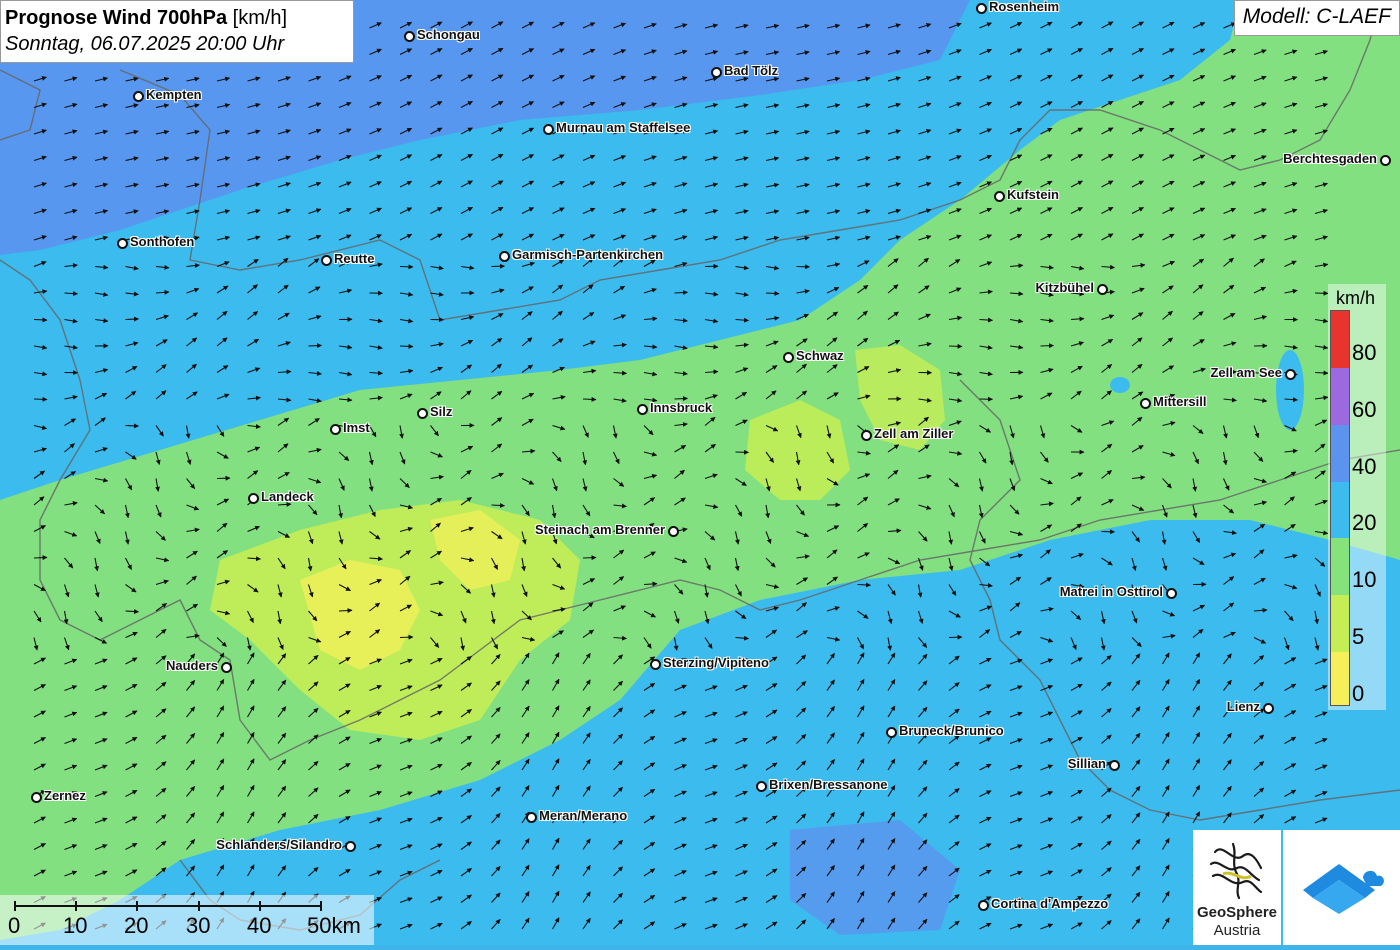  What do you see at coordinates (1364, 410) in the screenshot?
I see `legend-label: 60` at bounding box center [1364, 410].